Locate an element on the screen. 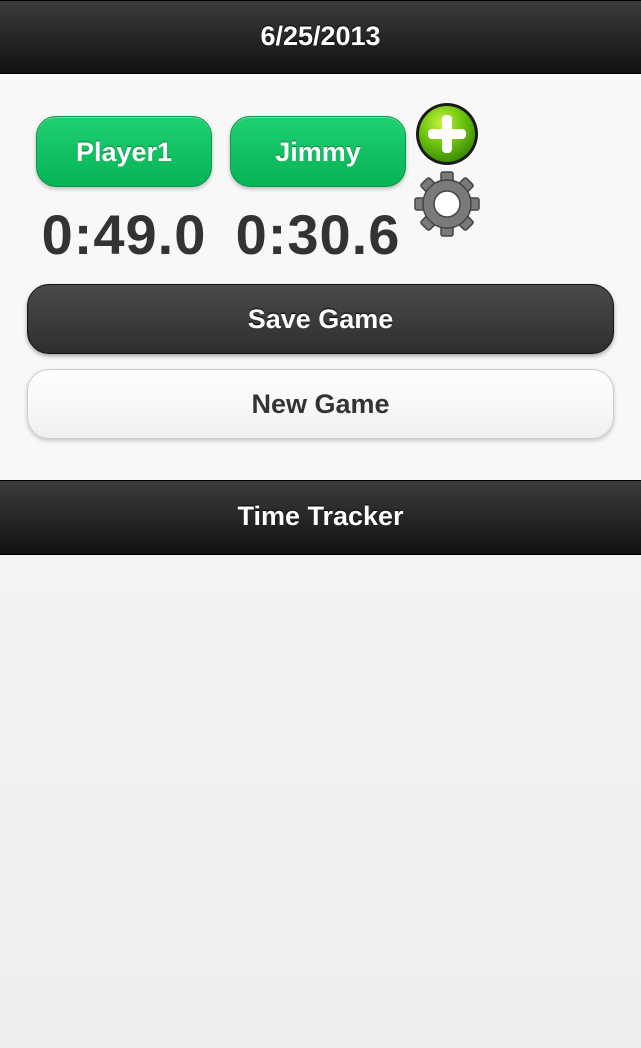  date-header: 6/25/2013 is located at coordinates (320, 37).